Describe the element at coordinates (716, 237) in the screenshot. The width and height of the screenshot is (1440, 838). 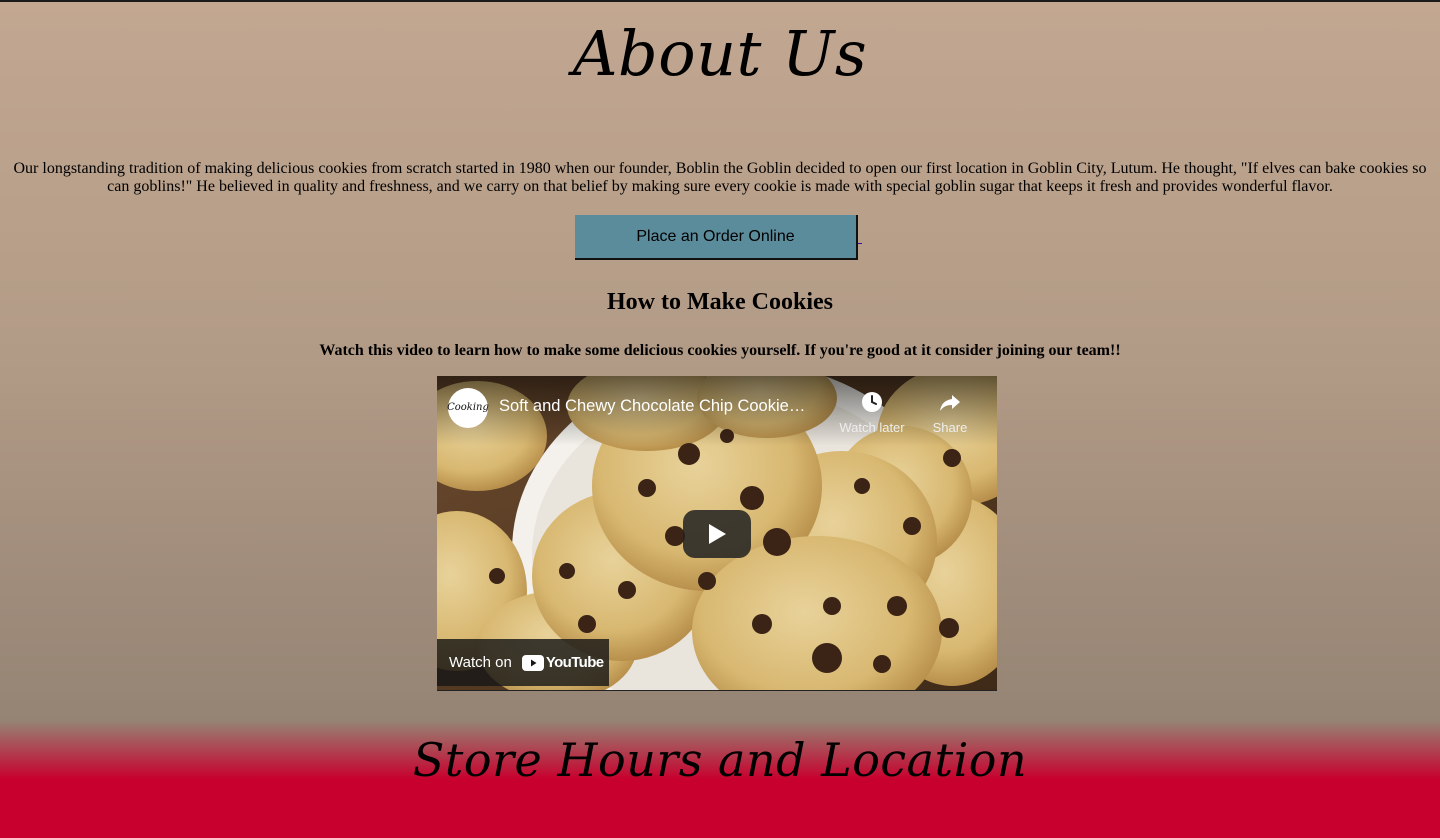
I see `place-order-button: Place an Order Online` at that location.